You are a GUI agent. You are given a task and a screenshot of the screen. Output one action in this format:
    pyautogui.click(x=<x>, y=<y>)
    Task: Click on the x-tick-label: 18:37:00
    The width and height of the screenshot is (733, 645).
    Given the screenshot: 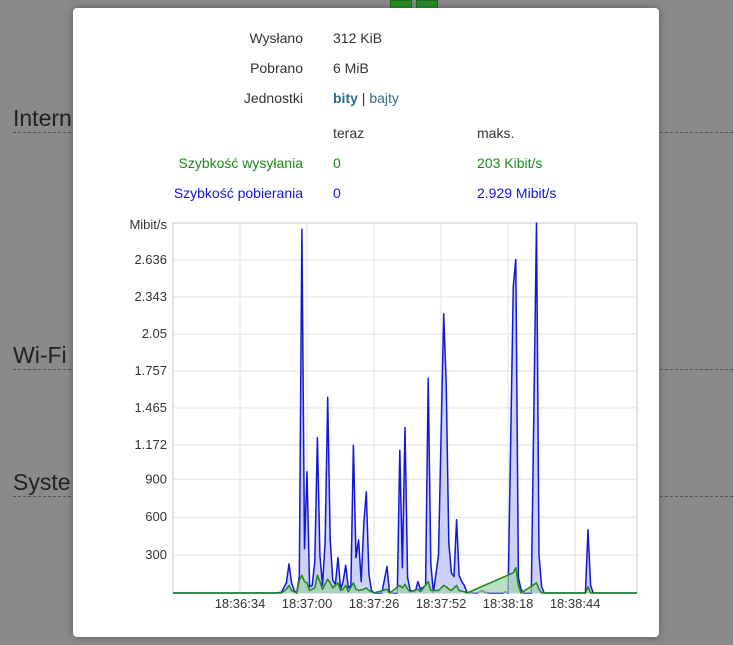 What is the action you would take?
    pyautogui.click(x=307, y=603)
    